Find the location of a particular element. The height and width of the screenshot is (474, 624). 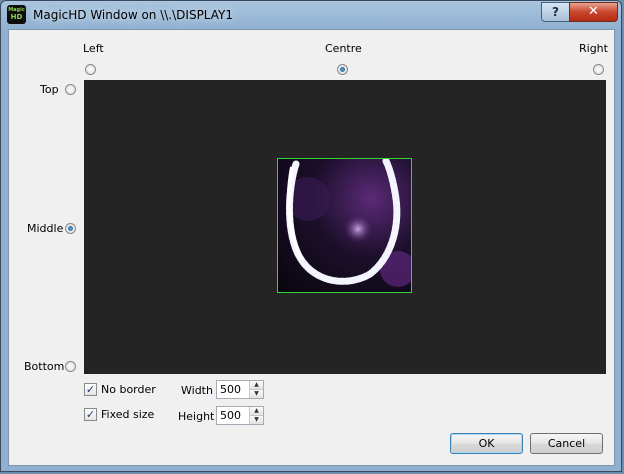

height-up-icon: ▲ is located at coordinates (256, 411).